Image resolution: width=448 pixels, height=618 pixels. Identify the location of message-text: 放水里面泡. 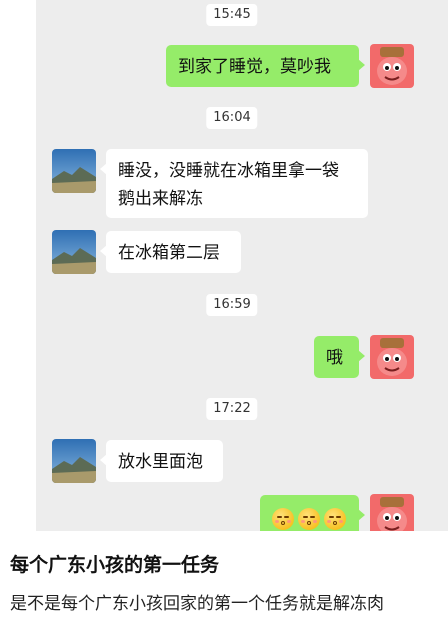
(160, 462).